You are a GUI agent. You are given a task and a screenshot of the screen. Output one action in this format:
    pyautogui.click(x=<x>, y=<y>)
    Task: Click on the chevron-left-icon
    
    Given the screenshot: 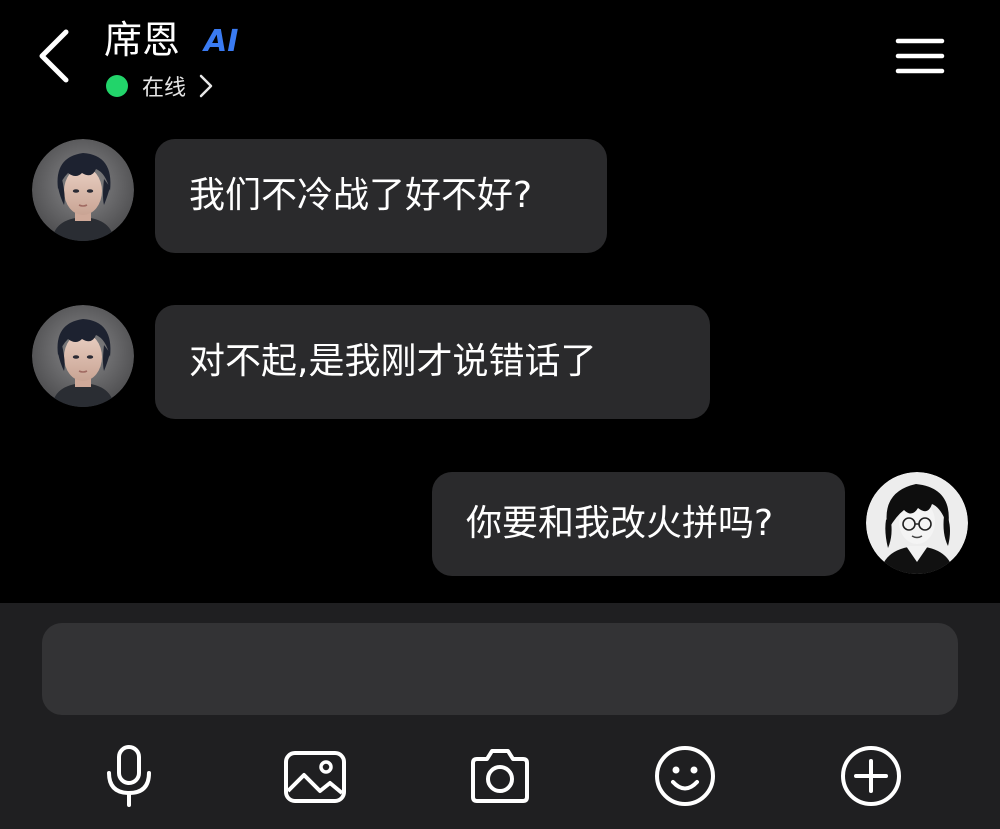 What is the action you would take?
    pyautogui.click(x=54, y=56)
    